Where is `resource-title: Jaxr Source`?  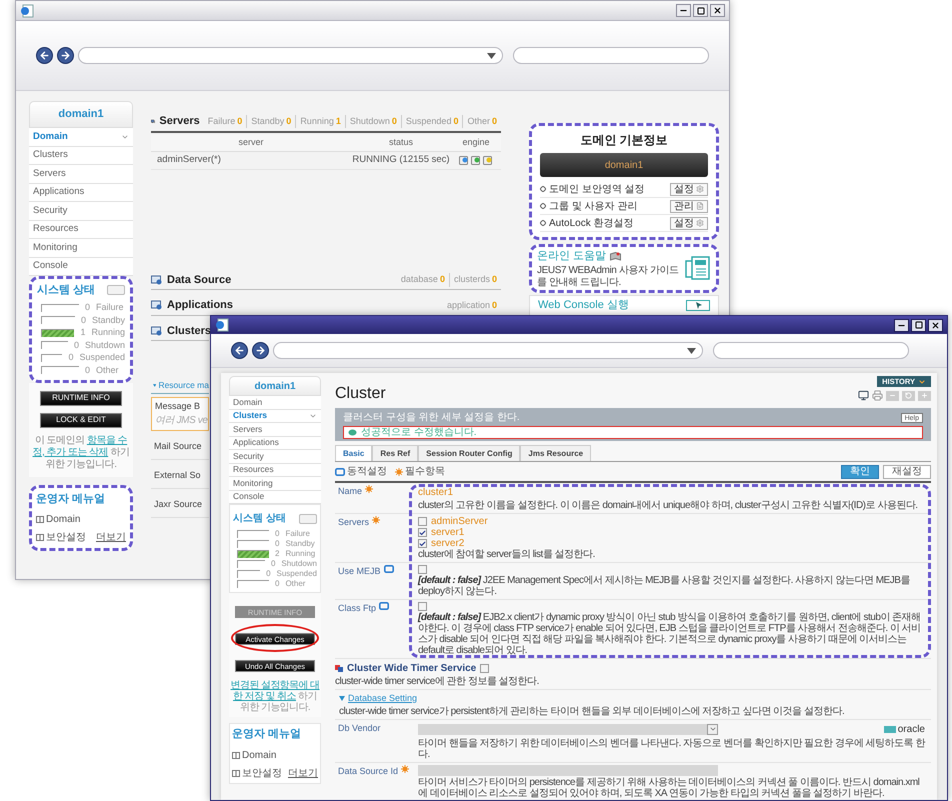
resource-title: Jaxr Source is located at coordinates (179, 504).